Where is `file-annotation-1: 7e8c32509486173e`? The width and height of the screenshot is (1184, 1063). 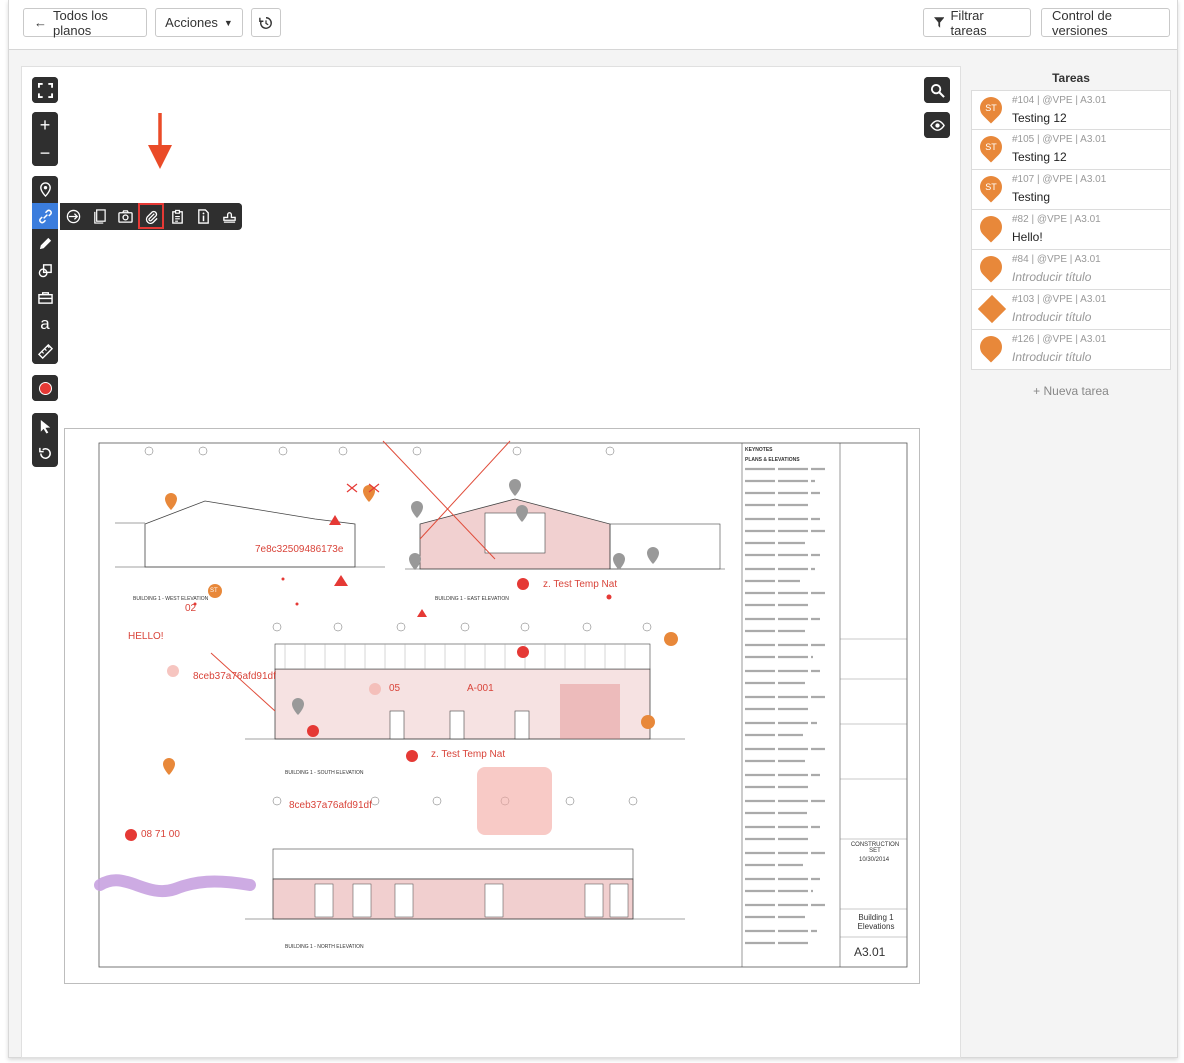
file-annotation-1: 7e8c32509486173e is located at coordinates (299, 549).